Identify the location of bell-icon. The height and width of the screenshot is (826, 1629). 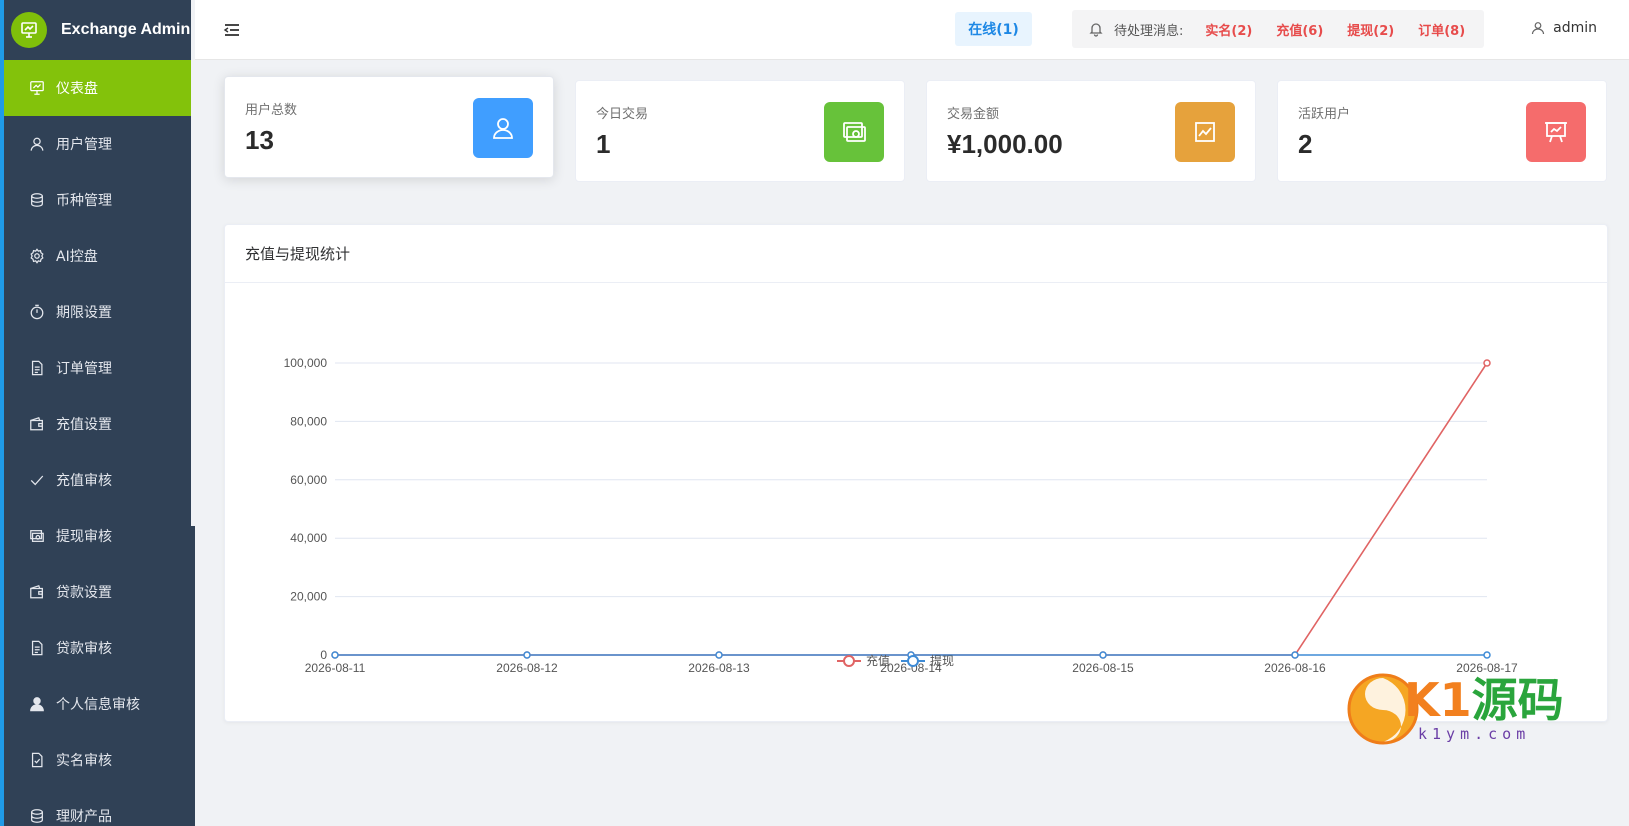
(1096, 29).